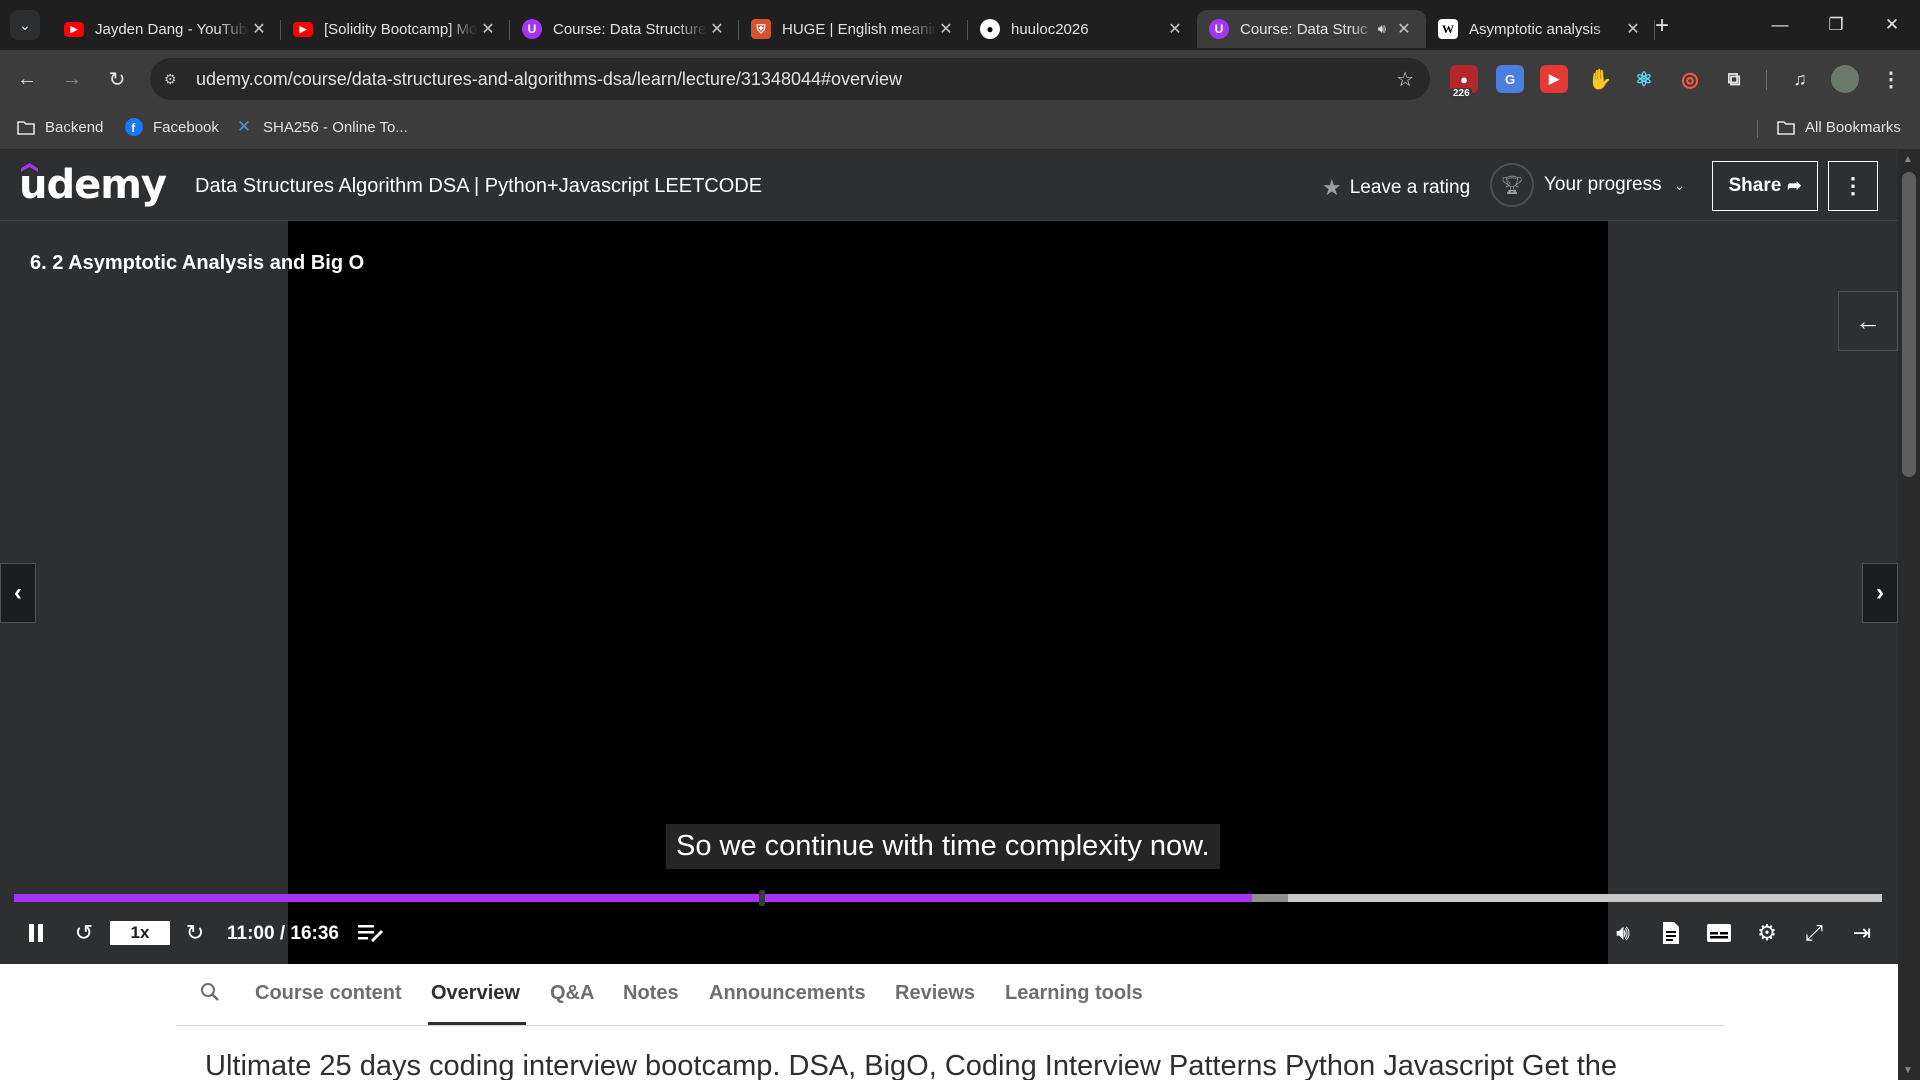 This screenshot has height=1080, width=1920. What do you see at coordinates (1845, 79) in the screenshot?
I see `profile-avatar` at bounding box center [1845, 79].